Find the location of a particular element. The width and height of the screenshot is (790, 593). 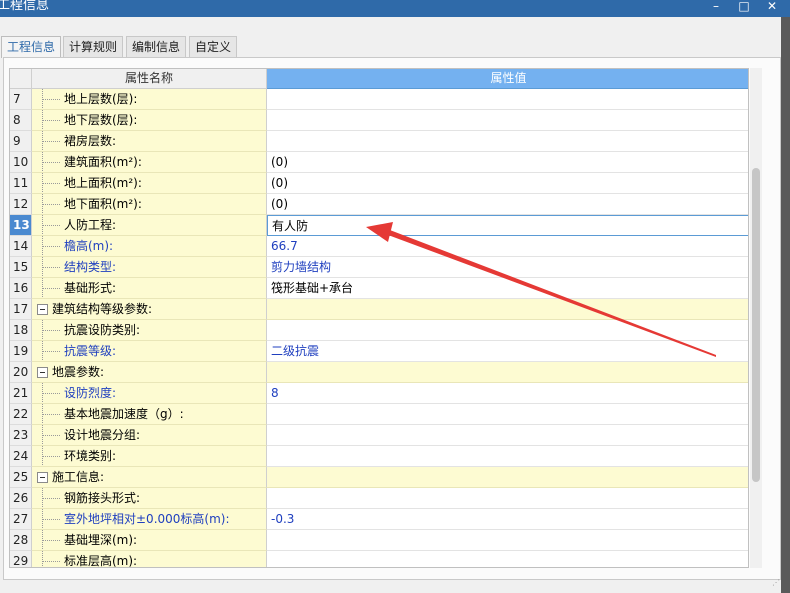

row-number: 20 is located at coordinates (21, 372).